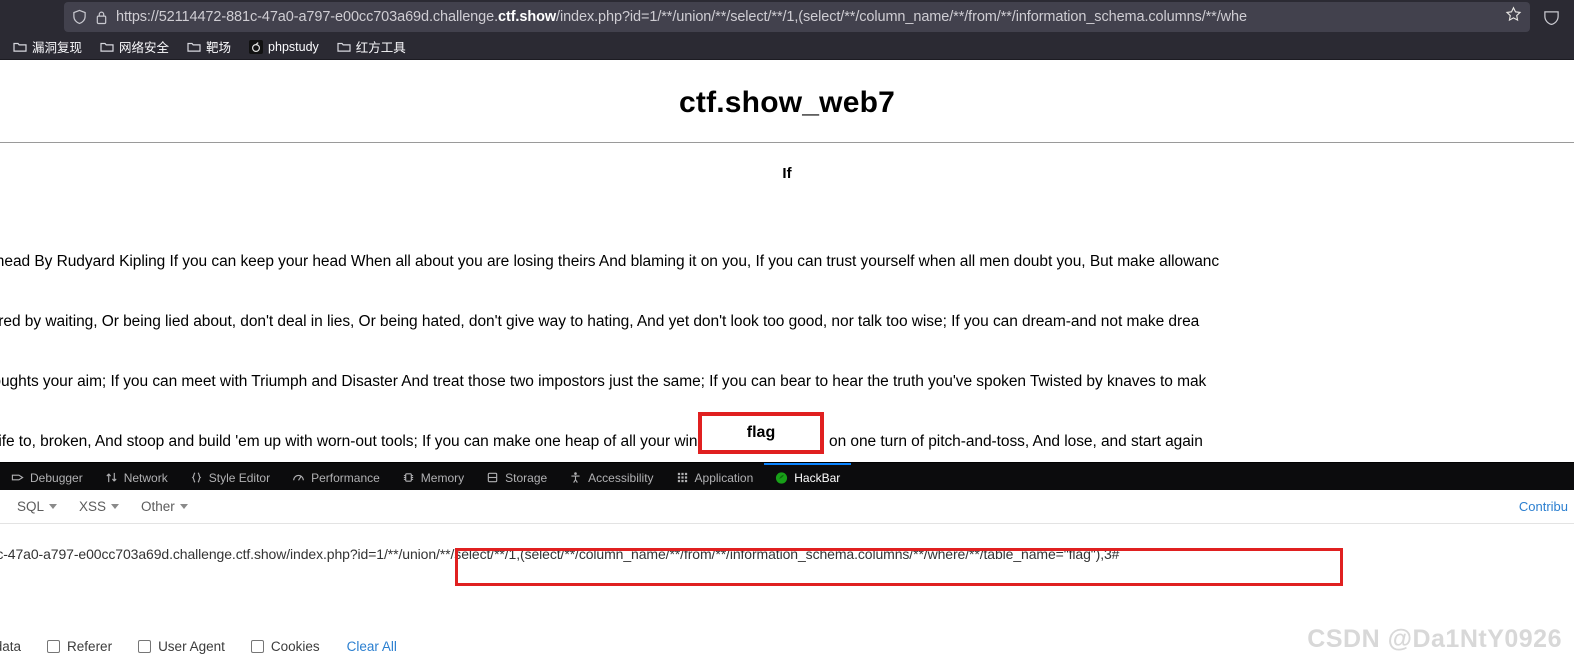 Image resolution: width=1574 pixels, height=662 pixels. I want to click on tab-label: Memory, so click(442, 477).